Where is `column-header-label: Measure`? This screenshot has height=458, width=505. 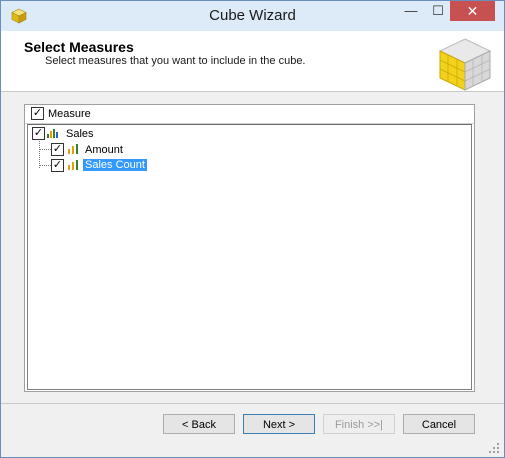 column-header-label: Measure is located at coordinates (69, 114).